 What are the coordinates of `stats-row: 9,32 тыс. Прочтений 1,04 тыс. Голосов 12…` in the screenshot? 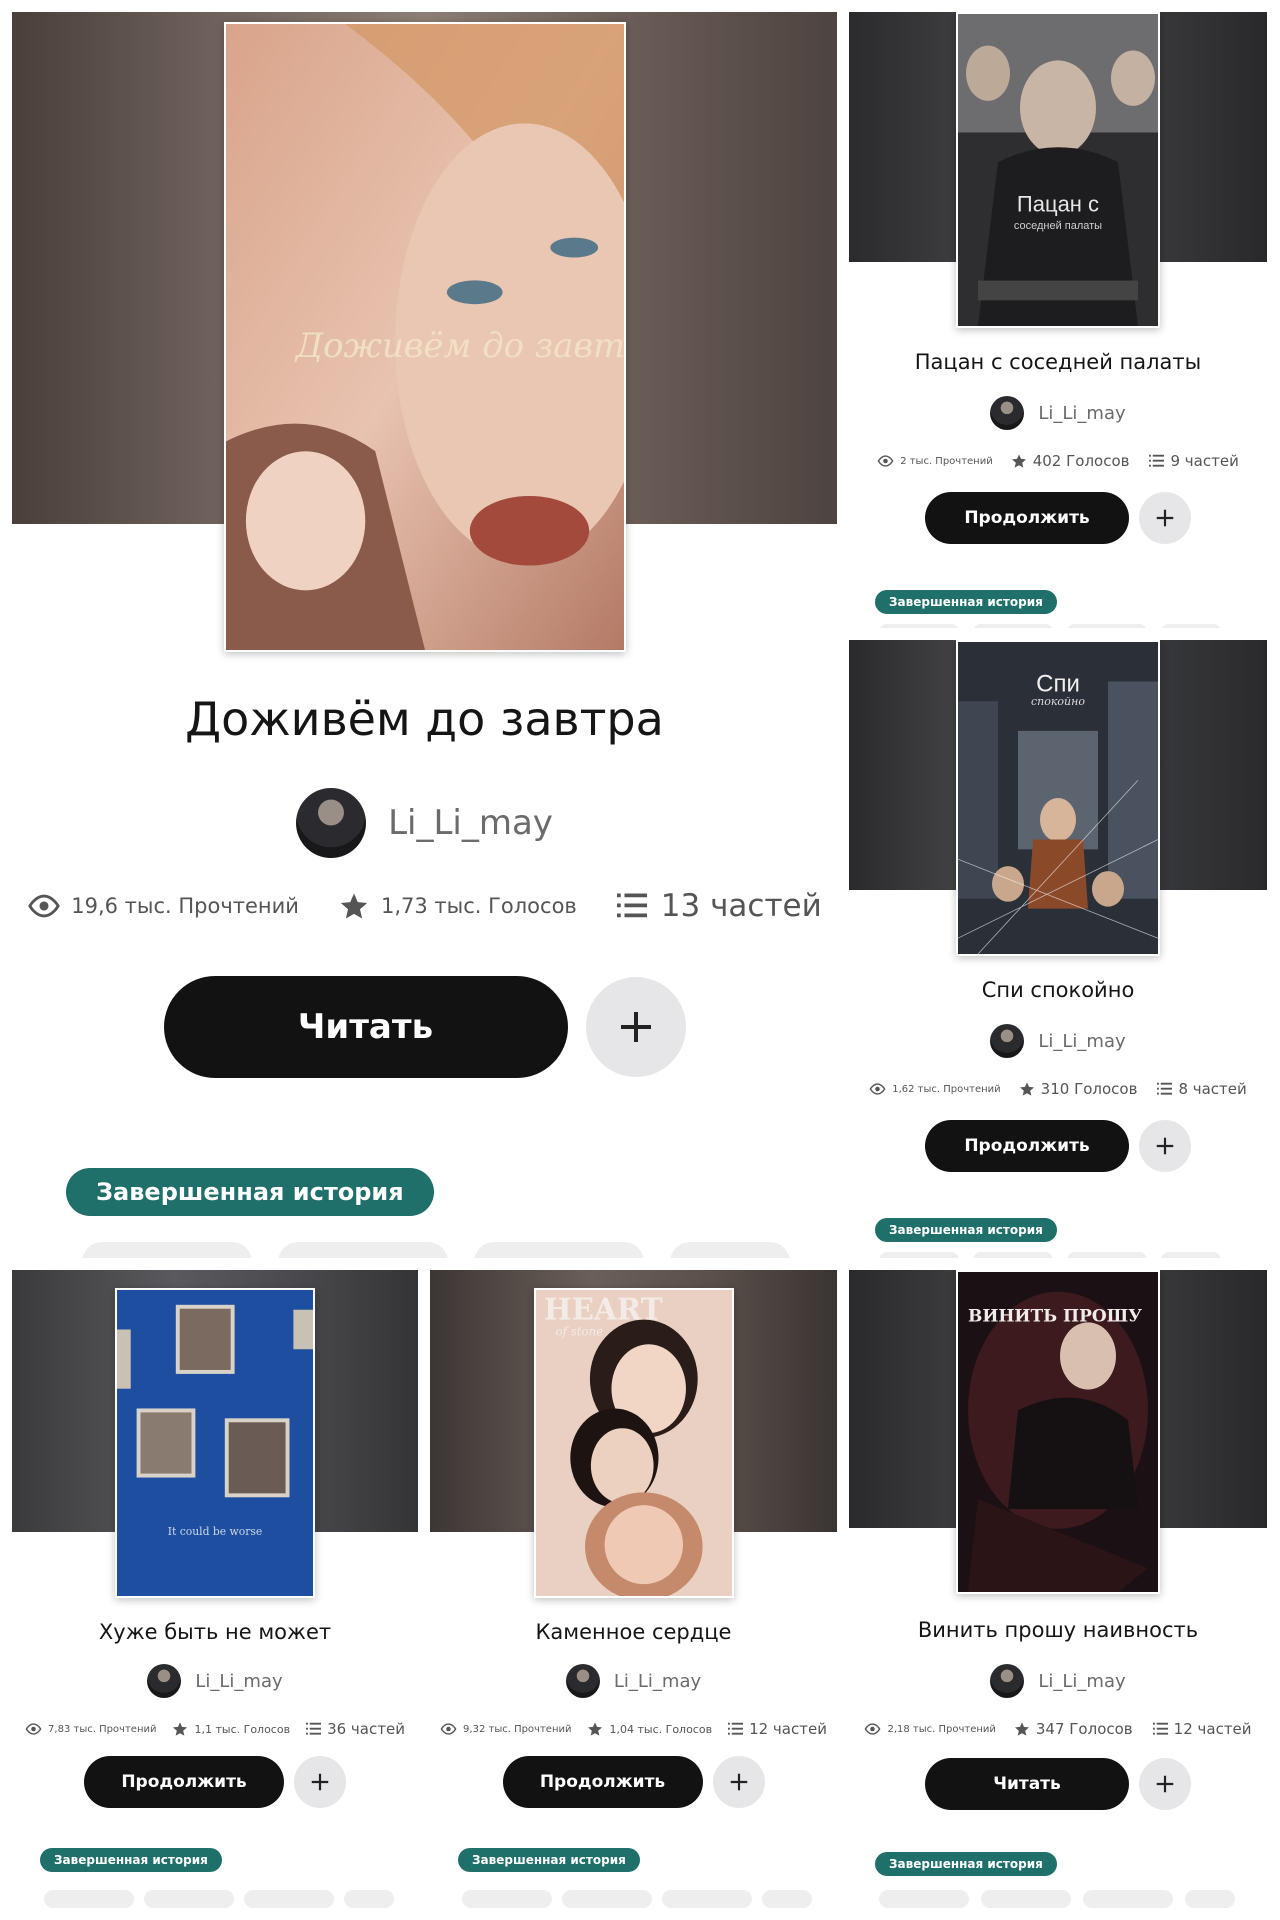 It's located at (633, 1729).